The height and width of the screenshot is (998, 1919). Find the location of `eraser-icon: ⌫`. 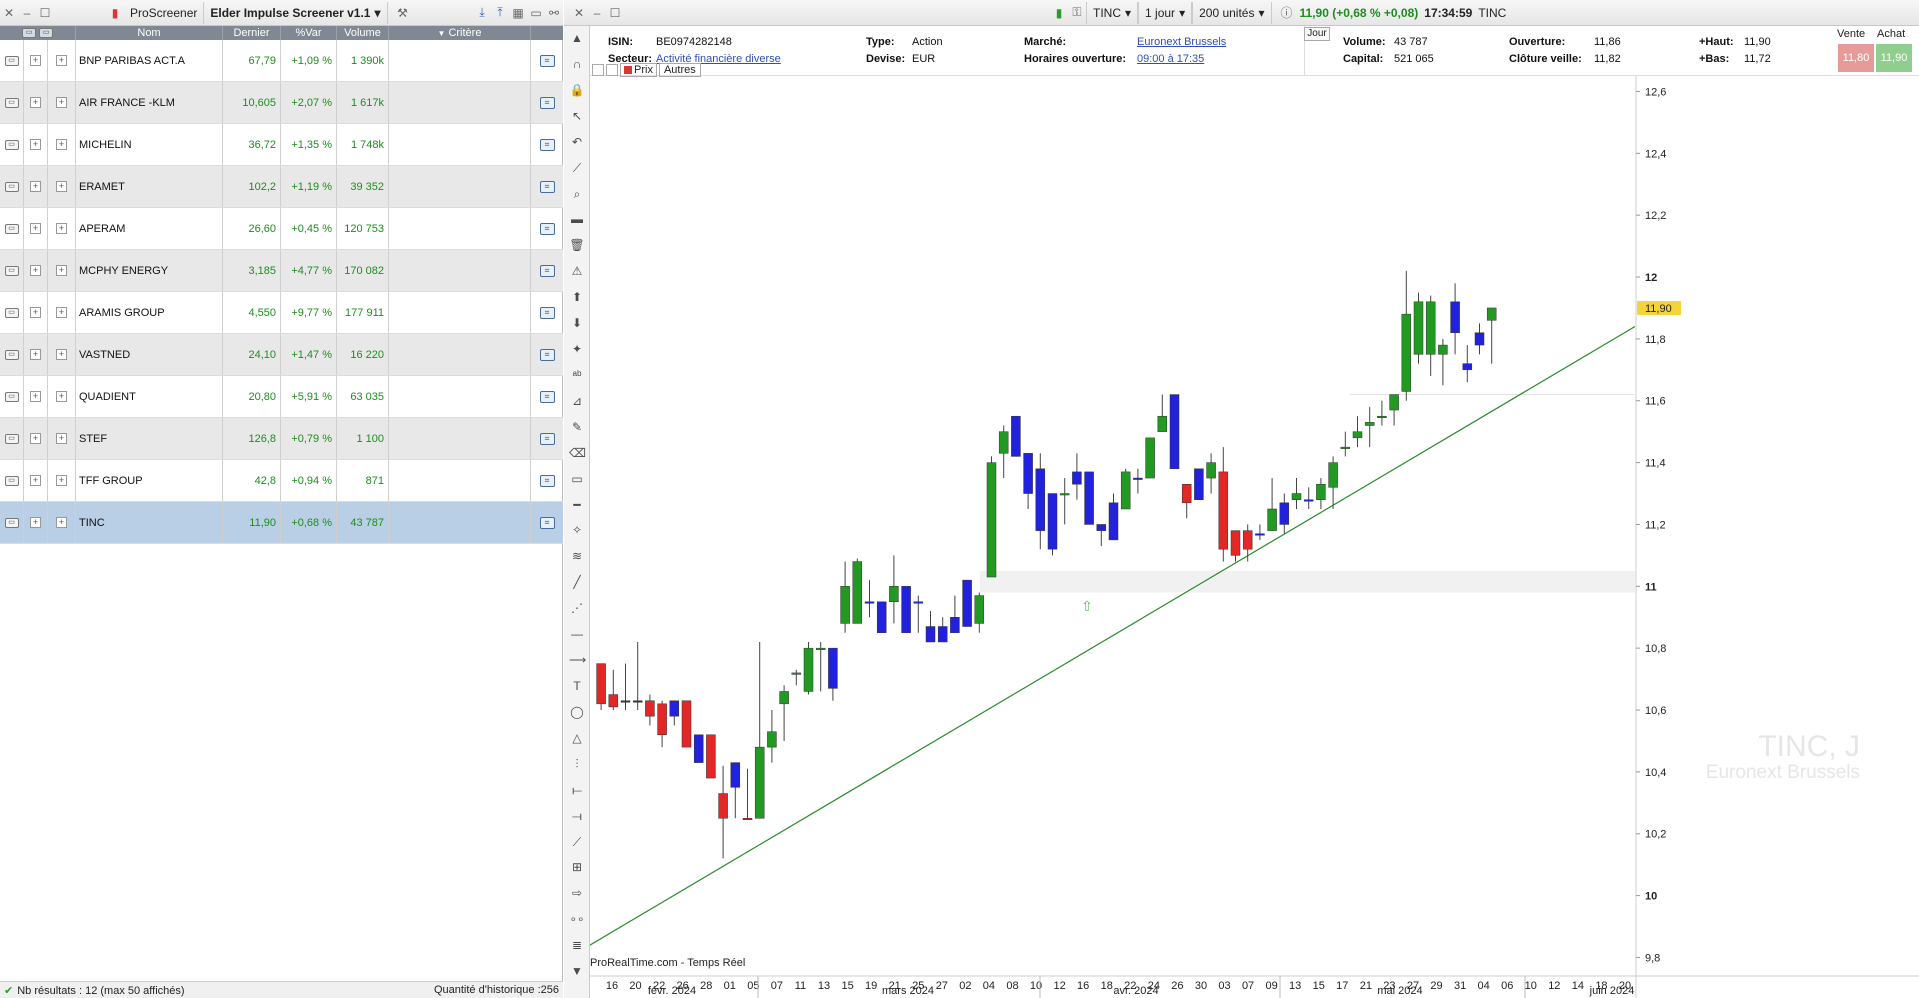

eraser-icon: ⌫ is located at coordinates (577, 453).